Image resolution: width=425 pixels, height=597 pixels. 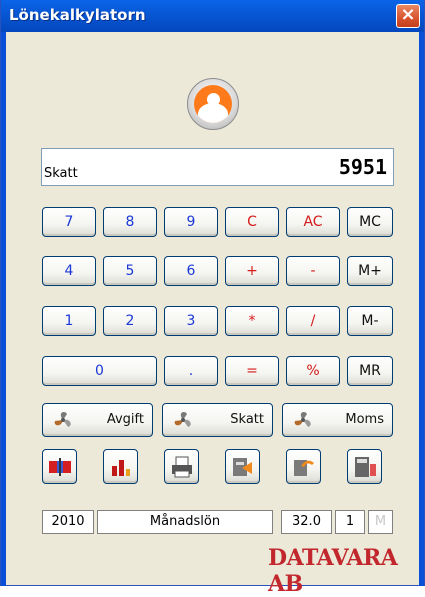 What do you see at coordinates (68, 522) in the screenshot?
I see `year-field: 2010` at bounding box center [68, 522].